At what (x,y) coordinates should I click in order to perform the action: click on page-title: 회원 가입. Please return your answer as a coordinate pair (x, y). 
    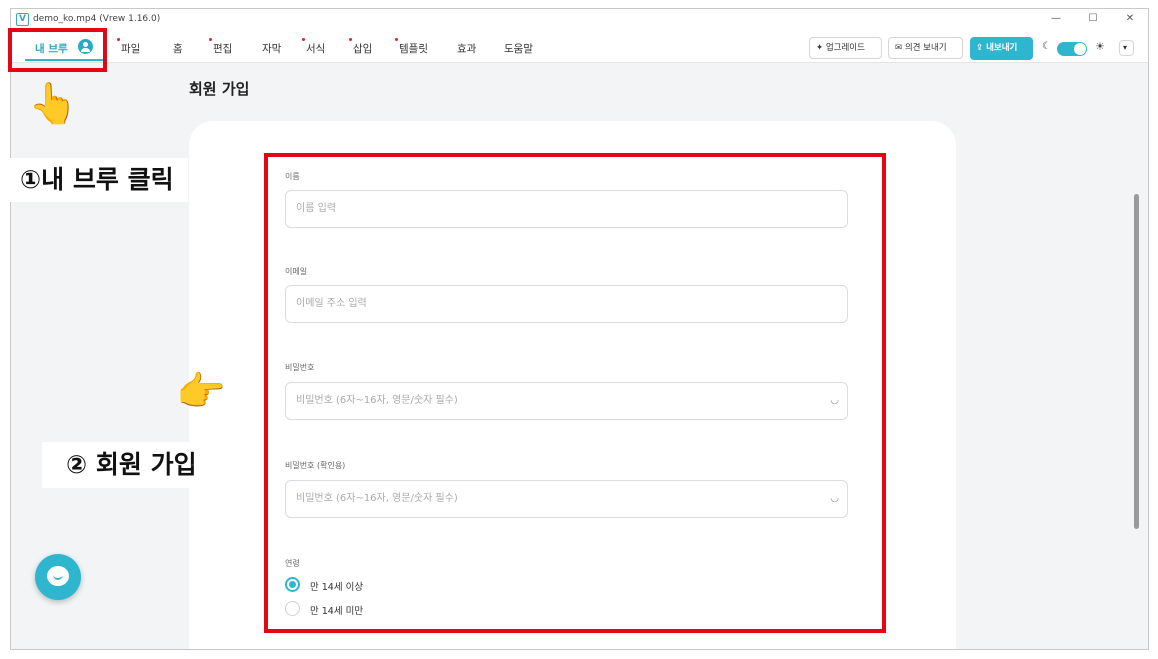
    Looking at the image, I should click on (219, 89).